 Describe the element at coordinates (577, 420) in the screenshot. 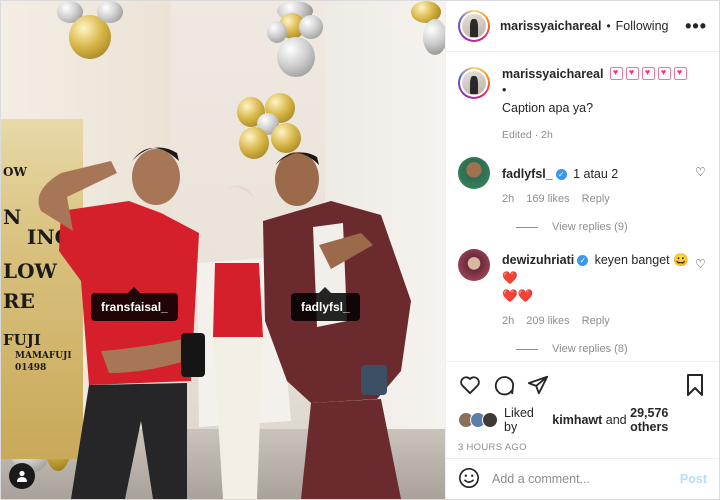

I see `liked-by-user: kimhawt` at that location.